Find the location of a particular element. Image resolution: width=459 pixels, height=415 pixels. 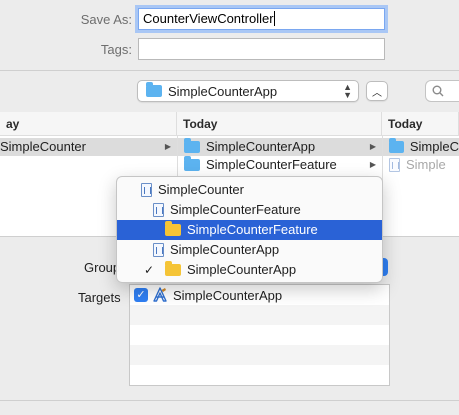

browser-item: SimpleCounter ▶ is located at coordinates (88, 147).